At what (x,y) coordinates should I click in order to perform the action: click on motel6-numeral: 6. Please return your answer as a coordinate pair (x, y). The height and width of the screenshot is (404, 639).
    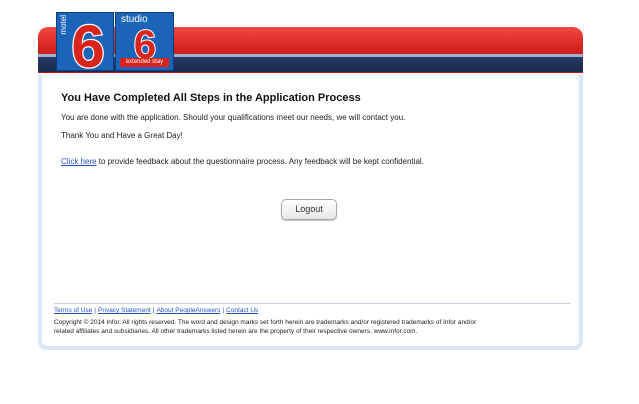
    Looking at the image, I should click on (88, 44).